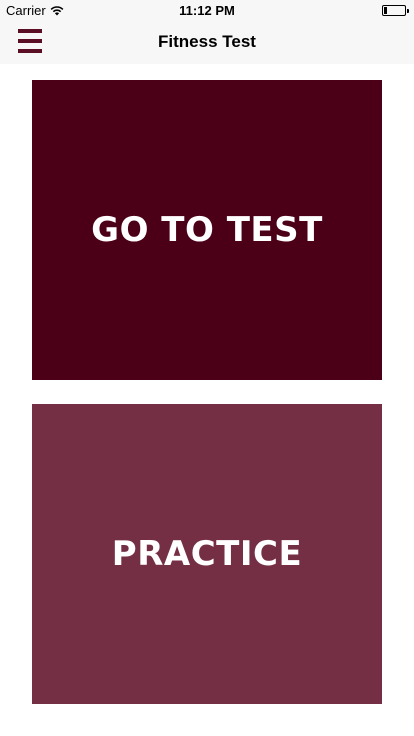 The image size is (414, 736). I want to click on status-time: 11:12 PM, so click(207, 10).